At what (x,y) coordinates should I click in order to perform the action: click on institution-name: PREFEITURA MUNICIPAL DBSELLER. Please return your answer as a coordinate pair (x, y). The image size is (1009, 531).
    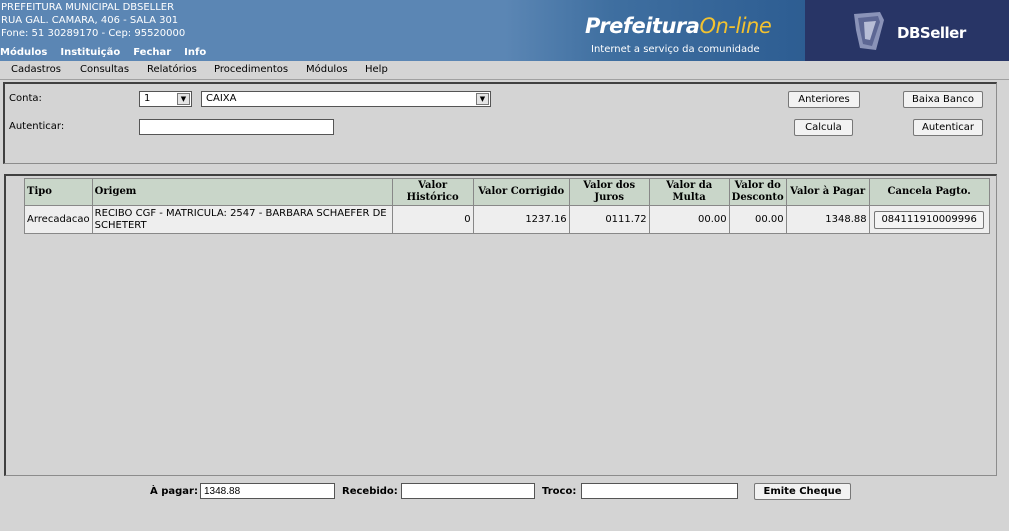
    Looking at the image, I should click on (88, 7).